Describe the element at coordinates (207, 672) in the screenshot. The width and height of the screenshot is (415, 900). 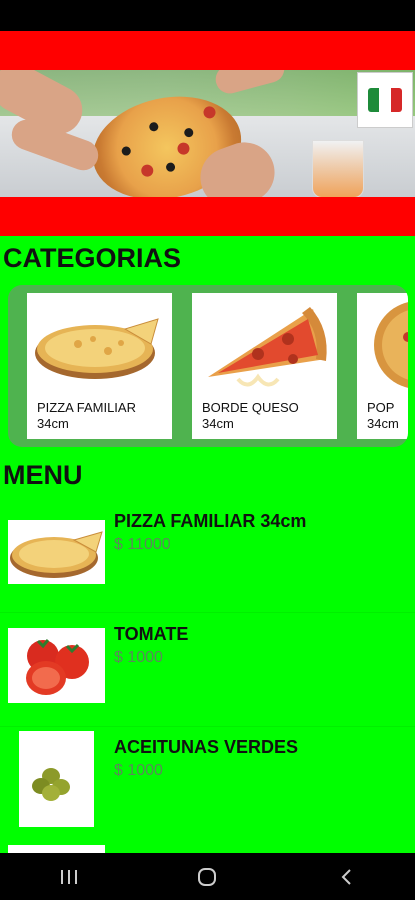
I see `menu-item: TOMATE $ 1000` at that location.